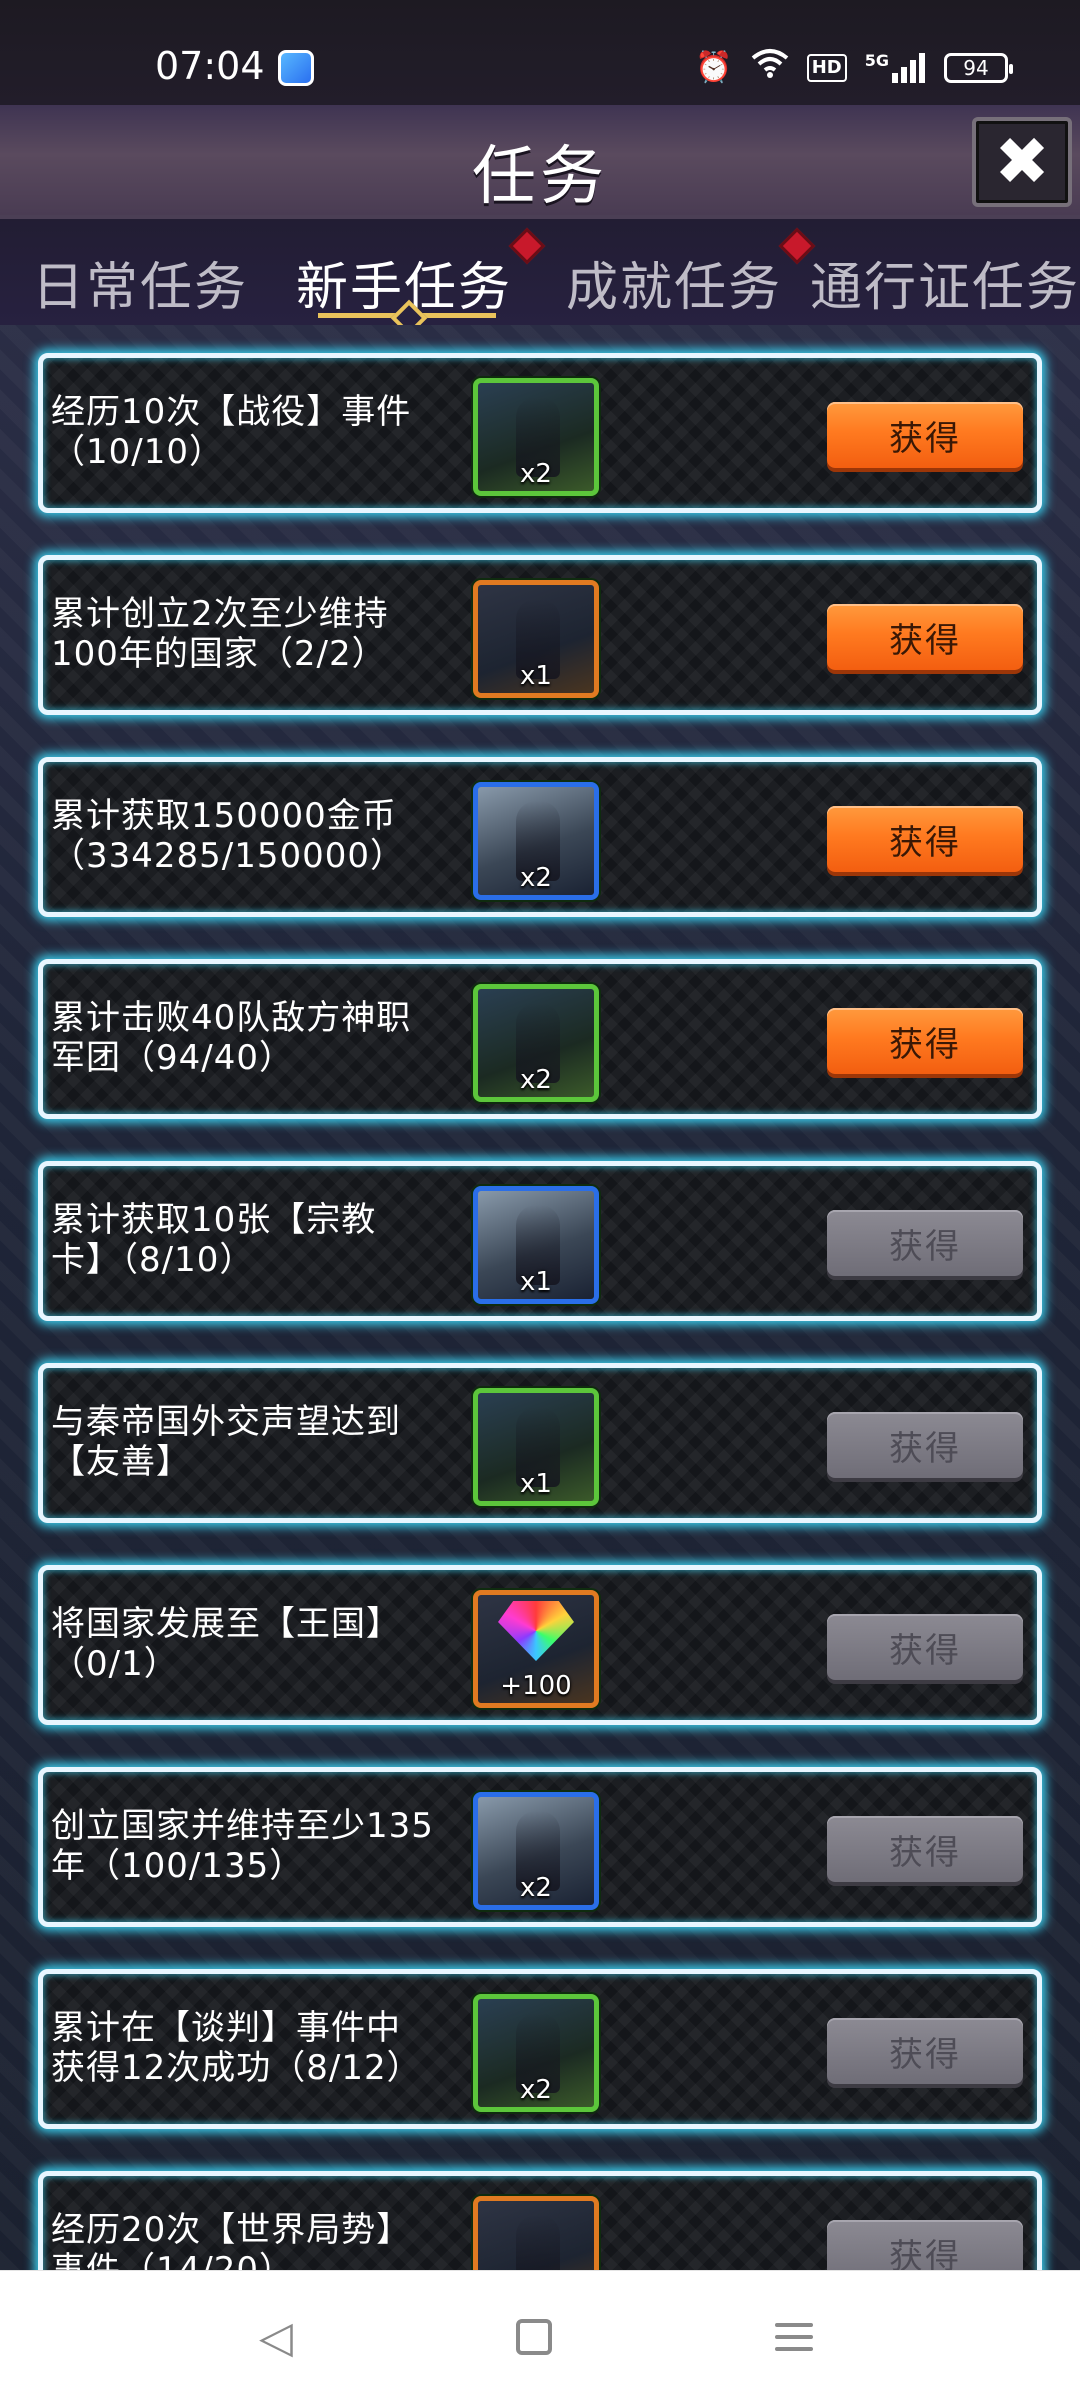  I want to click on close-icon: ✖, so click(1022, 161).